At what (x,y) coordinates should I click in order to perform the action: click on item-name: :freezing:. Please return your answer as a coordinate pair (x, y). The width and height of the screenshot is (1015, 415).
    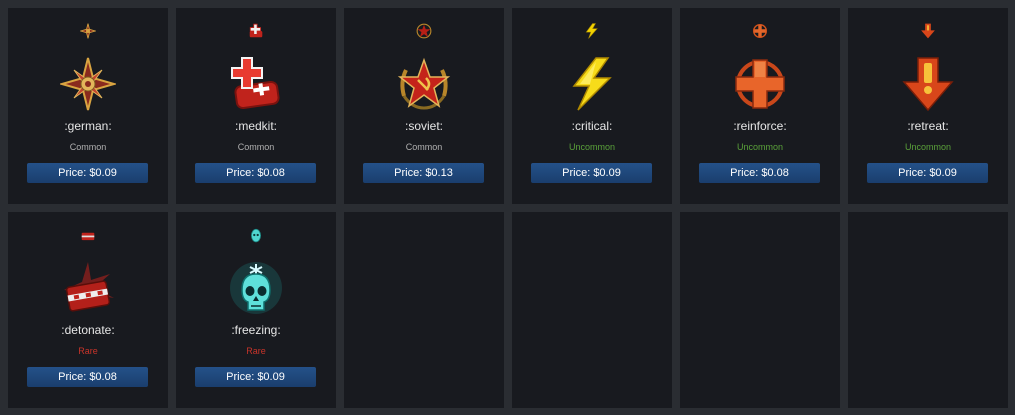
    Looking at the image, I should click on (256, 330).